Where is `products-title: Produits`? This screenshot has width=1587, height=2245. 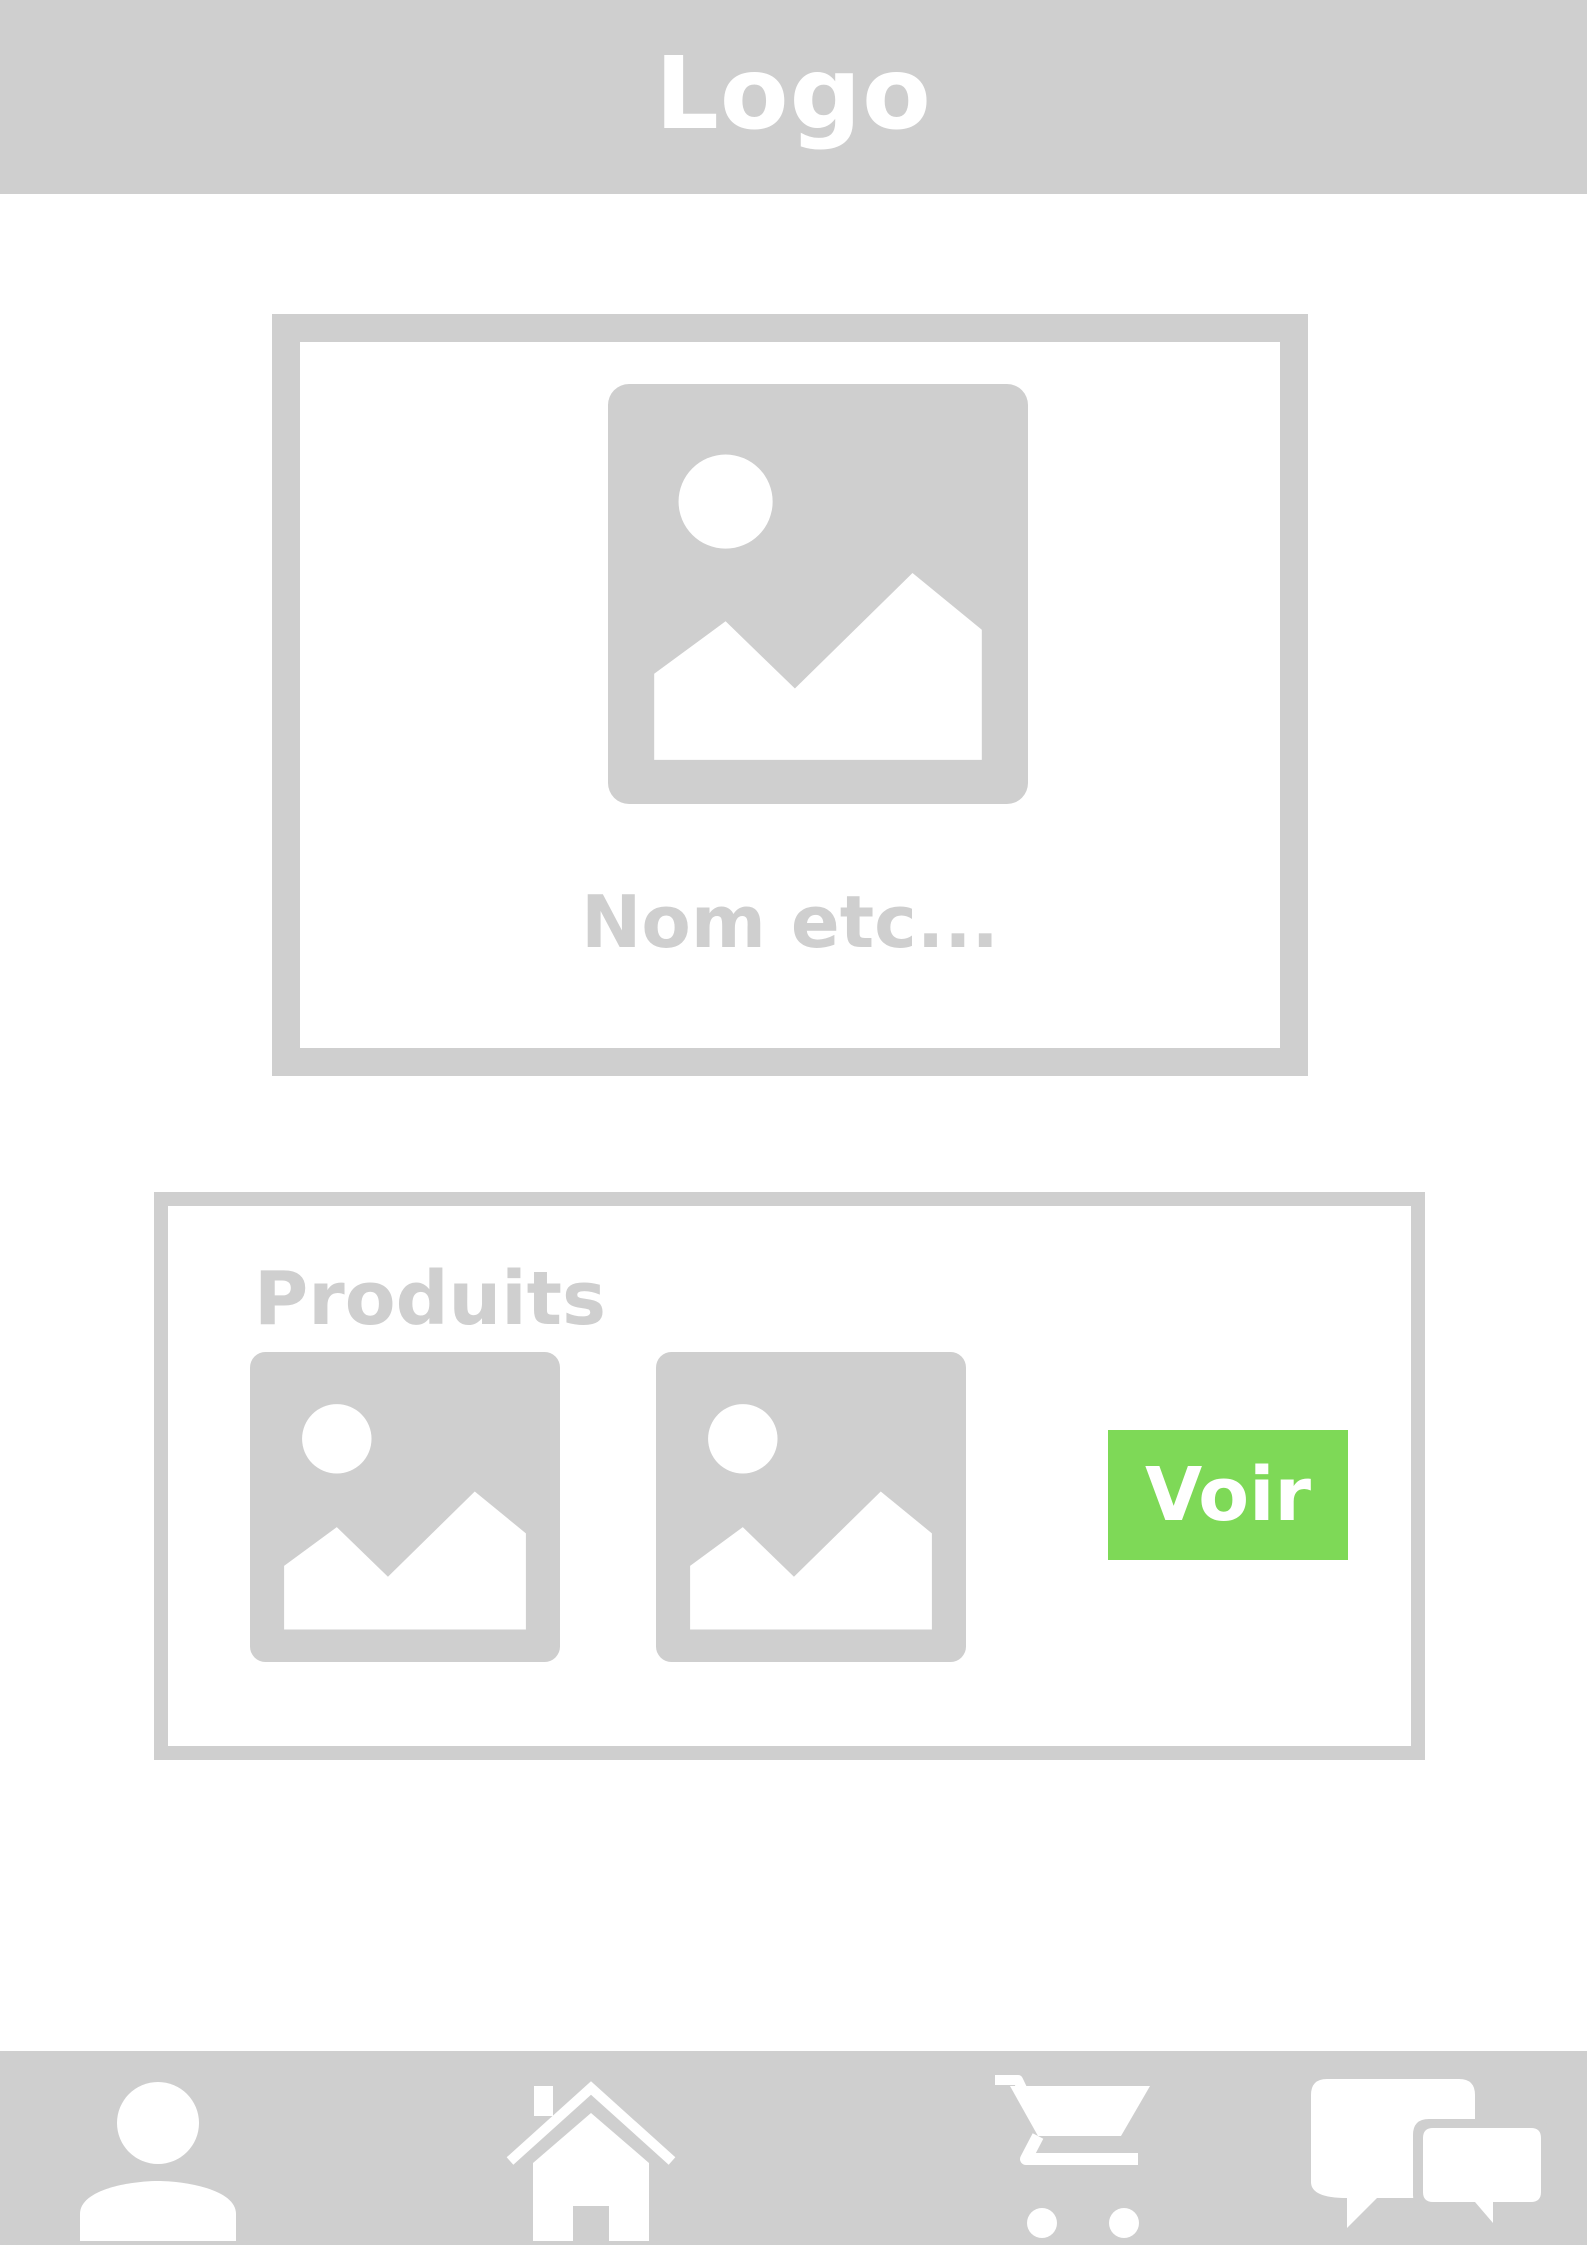
products-title: Produits is located at coordinates (430, 1299).